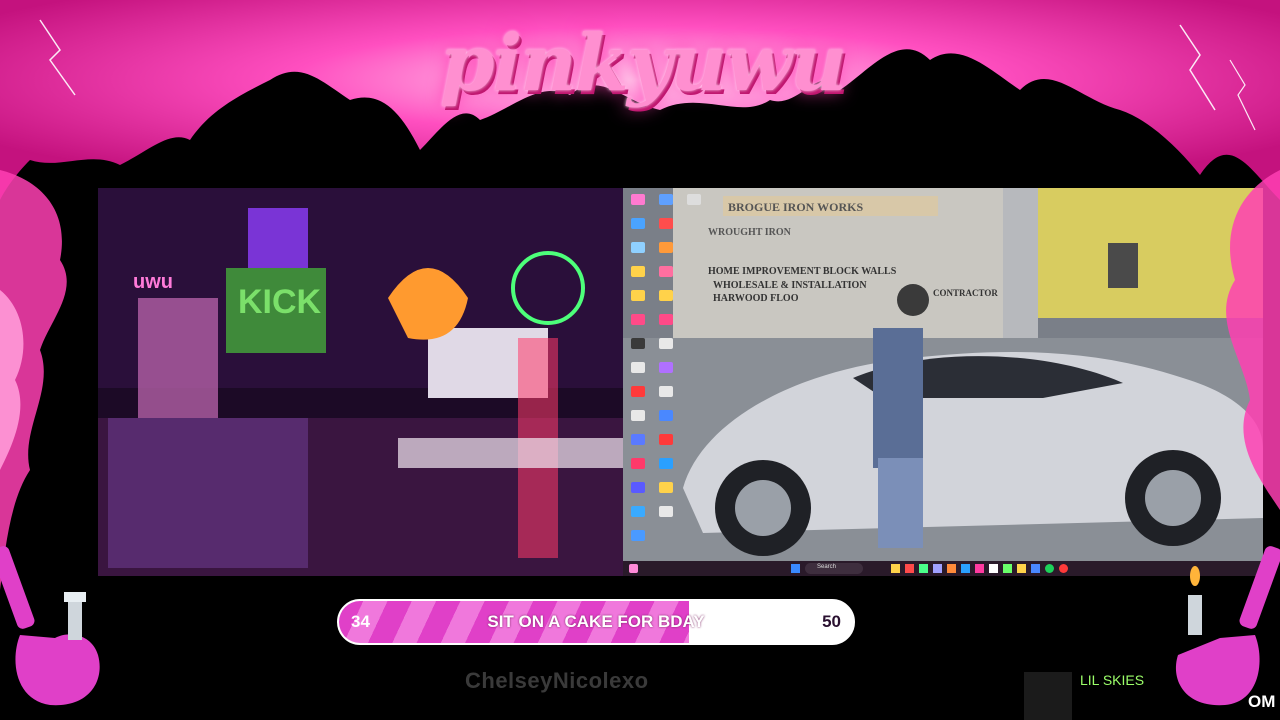 This screenshot has width=1280, height=720. Describe the element at coordinates (557, 680) in the screenshot. I see `chat-username-ghost: ChelseyNicolexo` at that location.